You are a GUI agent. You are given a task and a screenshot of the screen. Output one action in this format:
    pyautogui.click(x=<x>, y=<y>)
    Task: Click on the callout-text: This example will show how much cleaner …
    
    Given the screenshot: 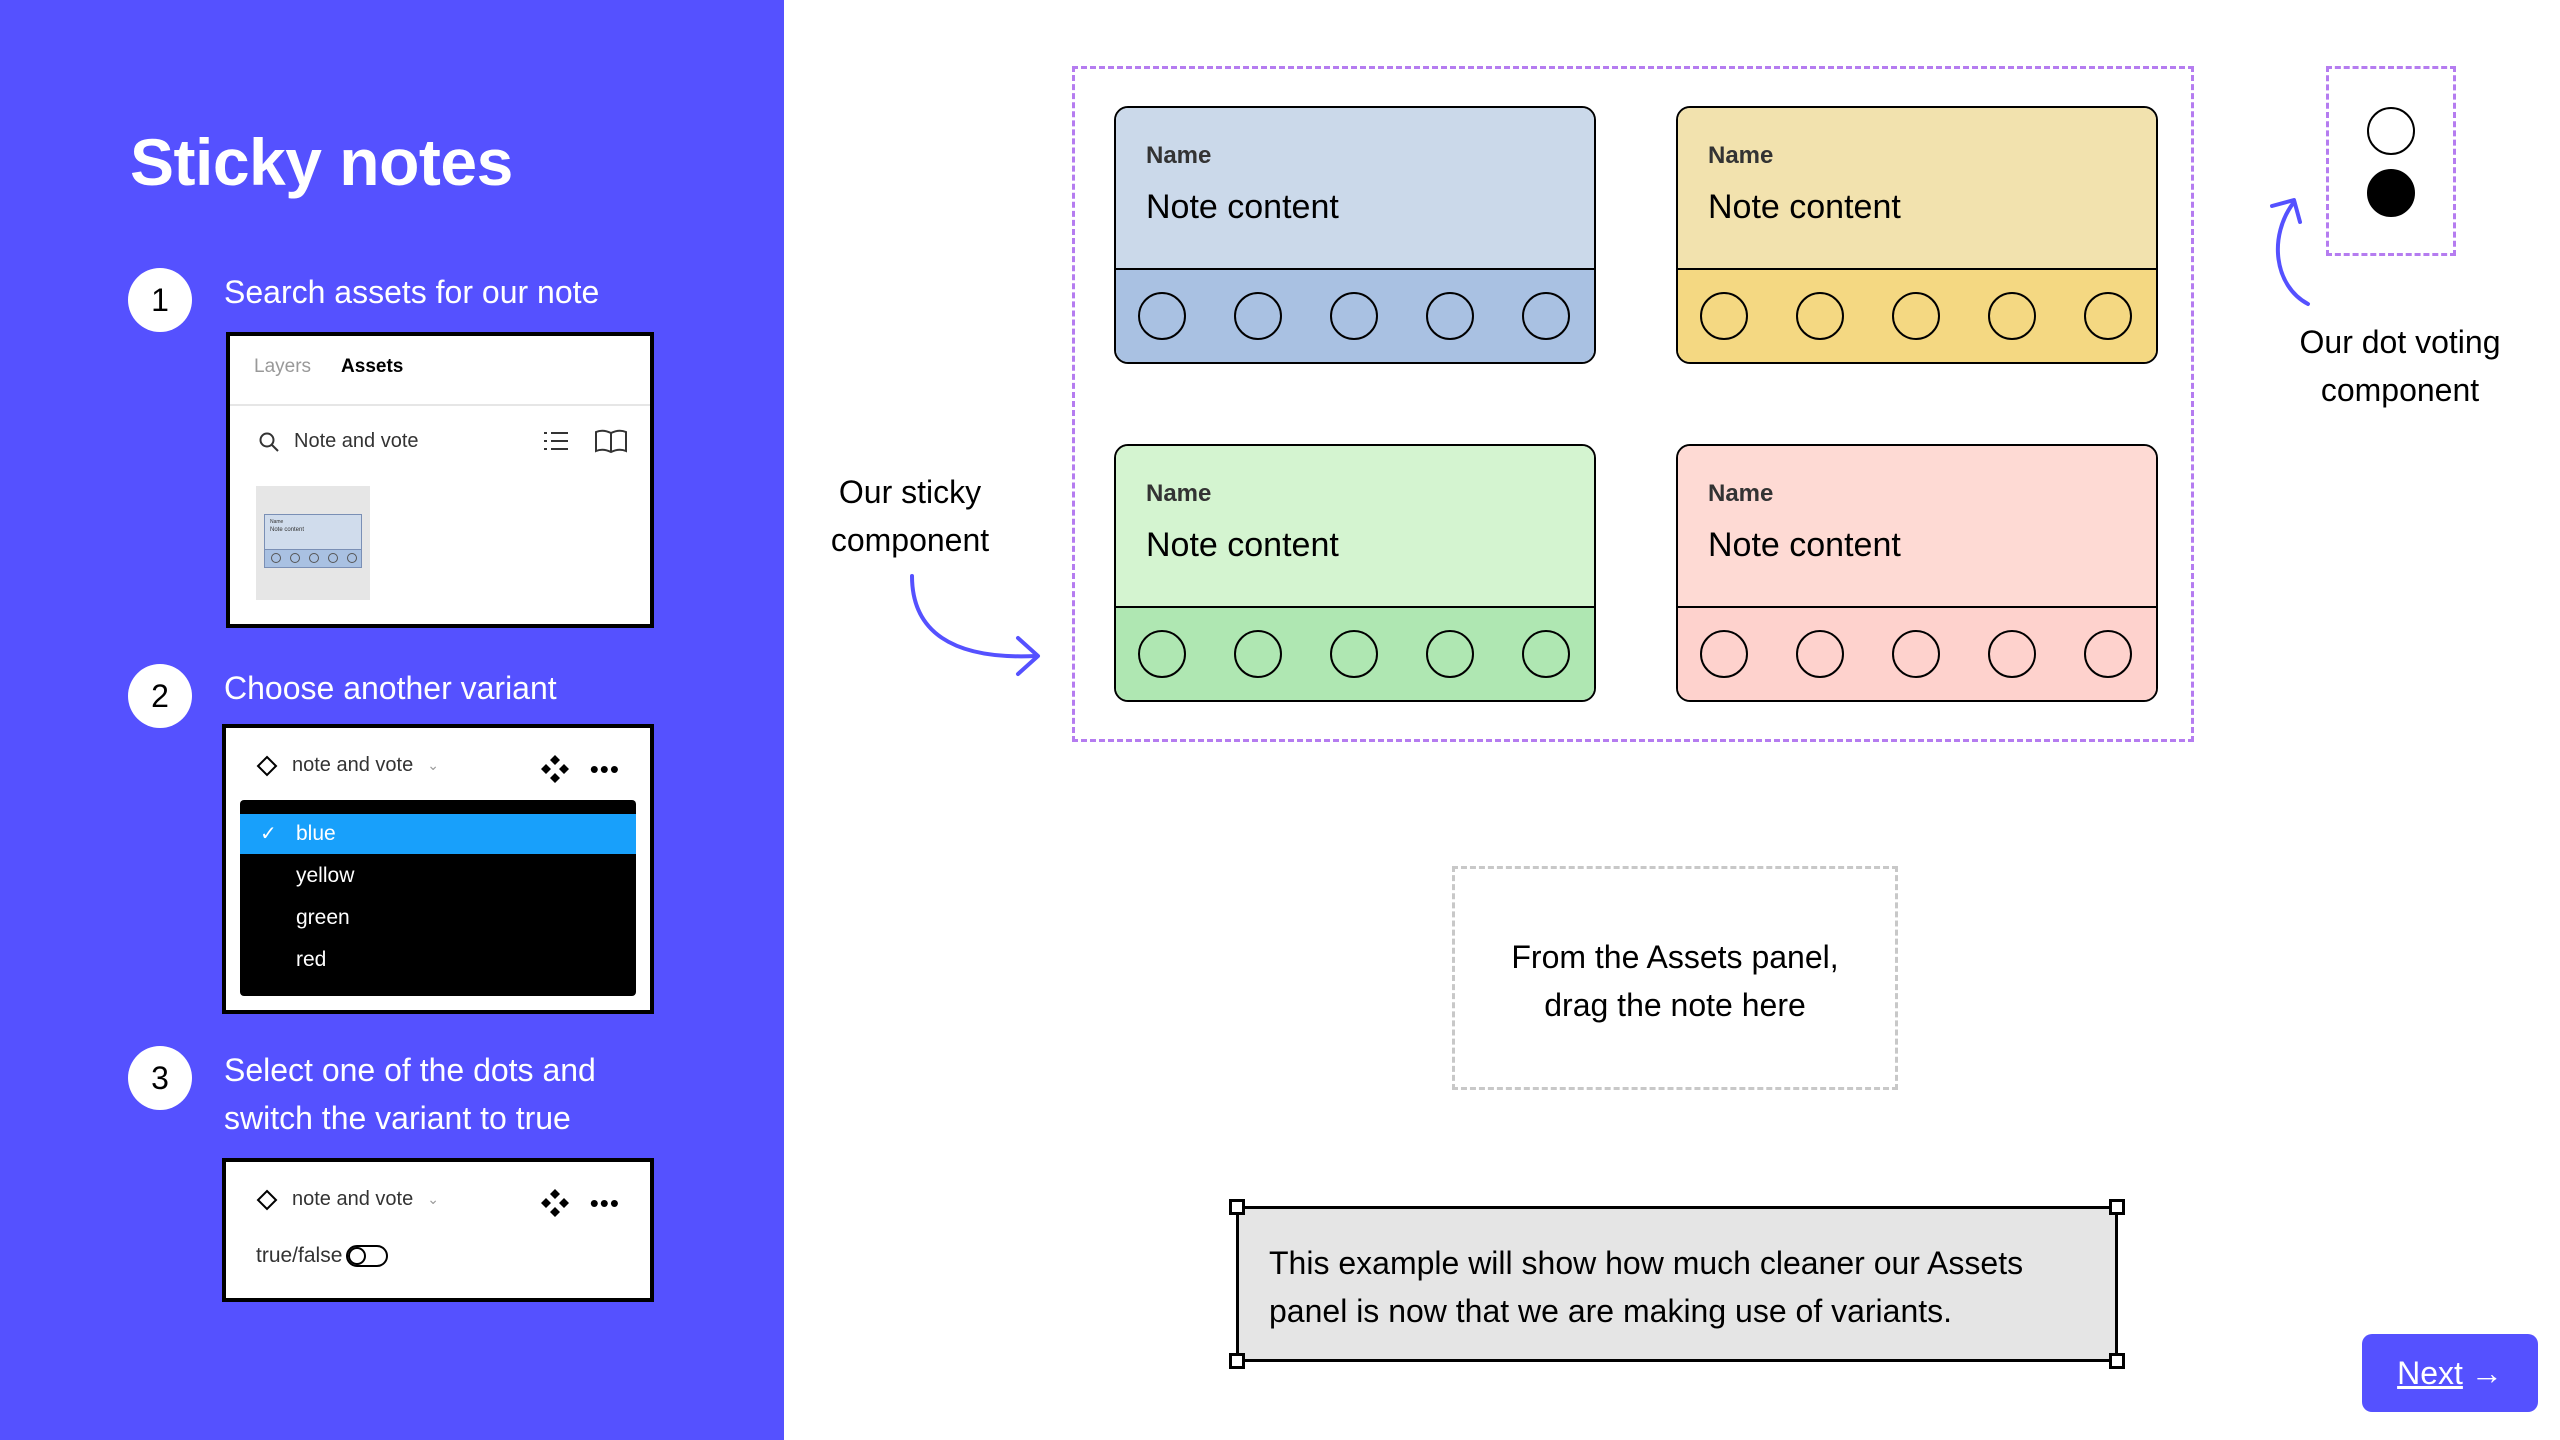 What is the action you would take?
    pyautogui.click(x=1646, y=1287)
    